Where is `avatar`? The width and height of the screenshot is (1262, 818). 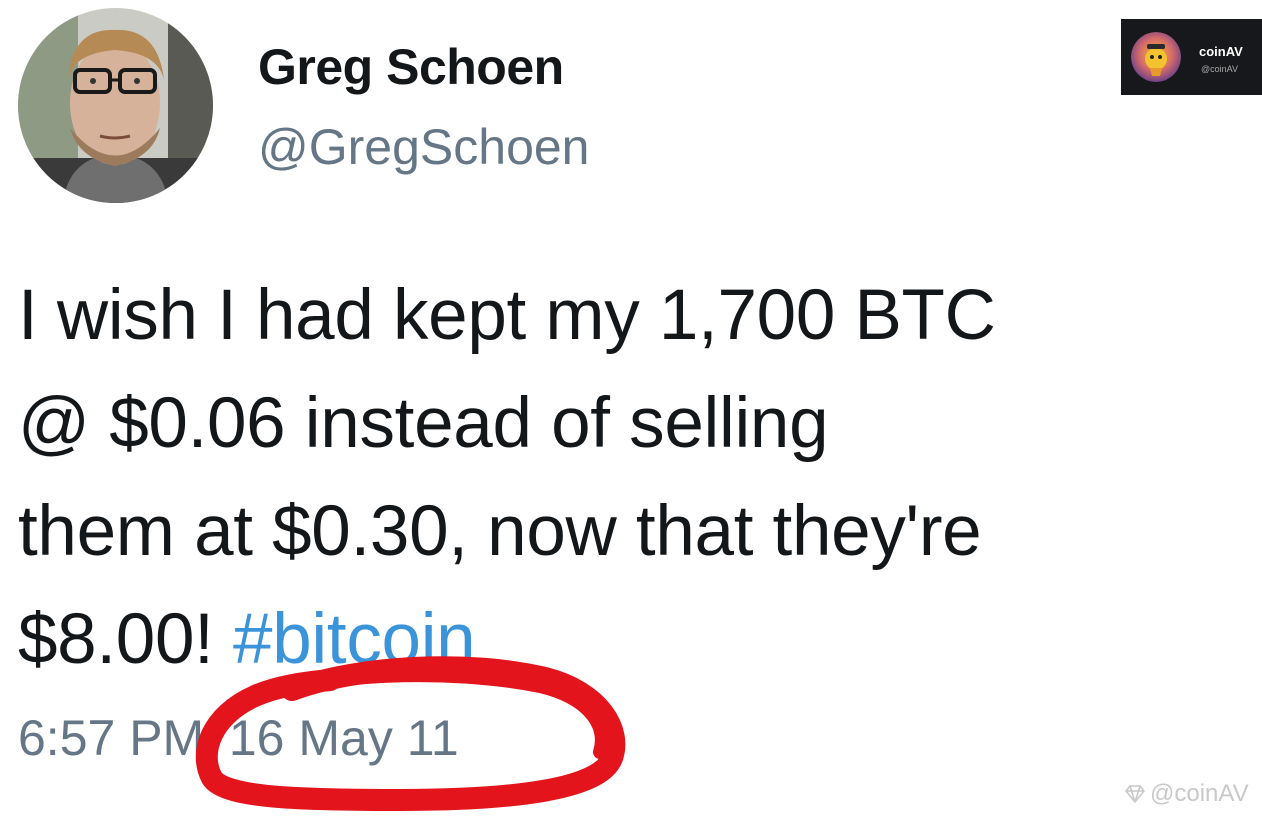 avatar is located at coordinates (115, 105).